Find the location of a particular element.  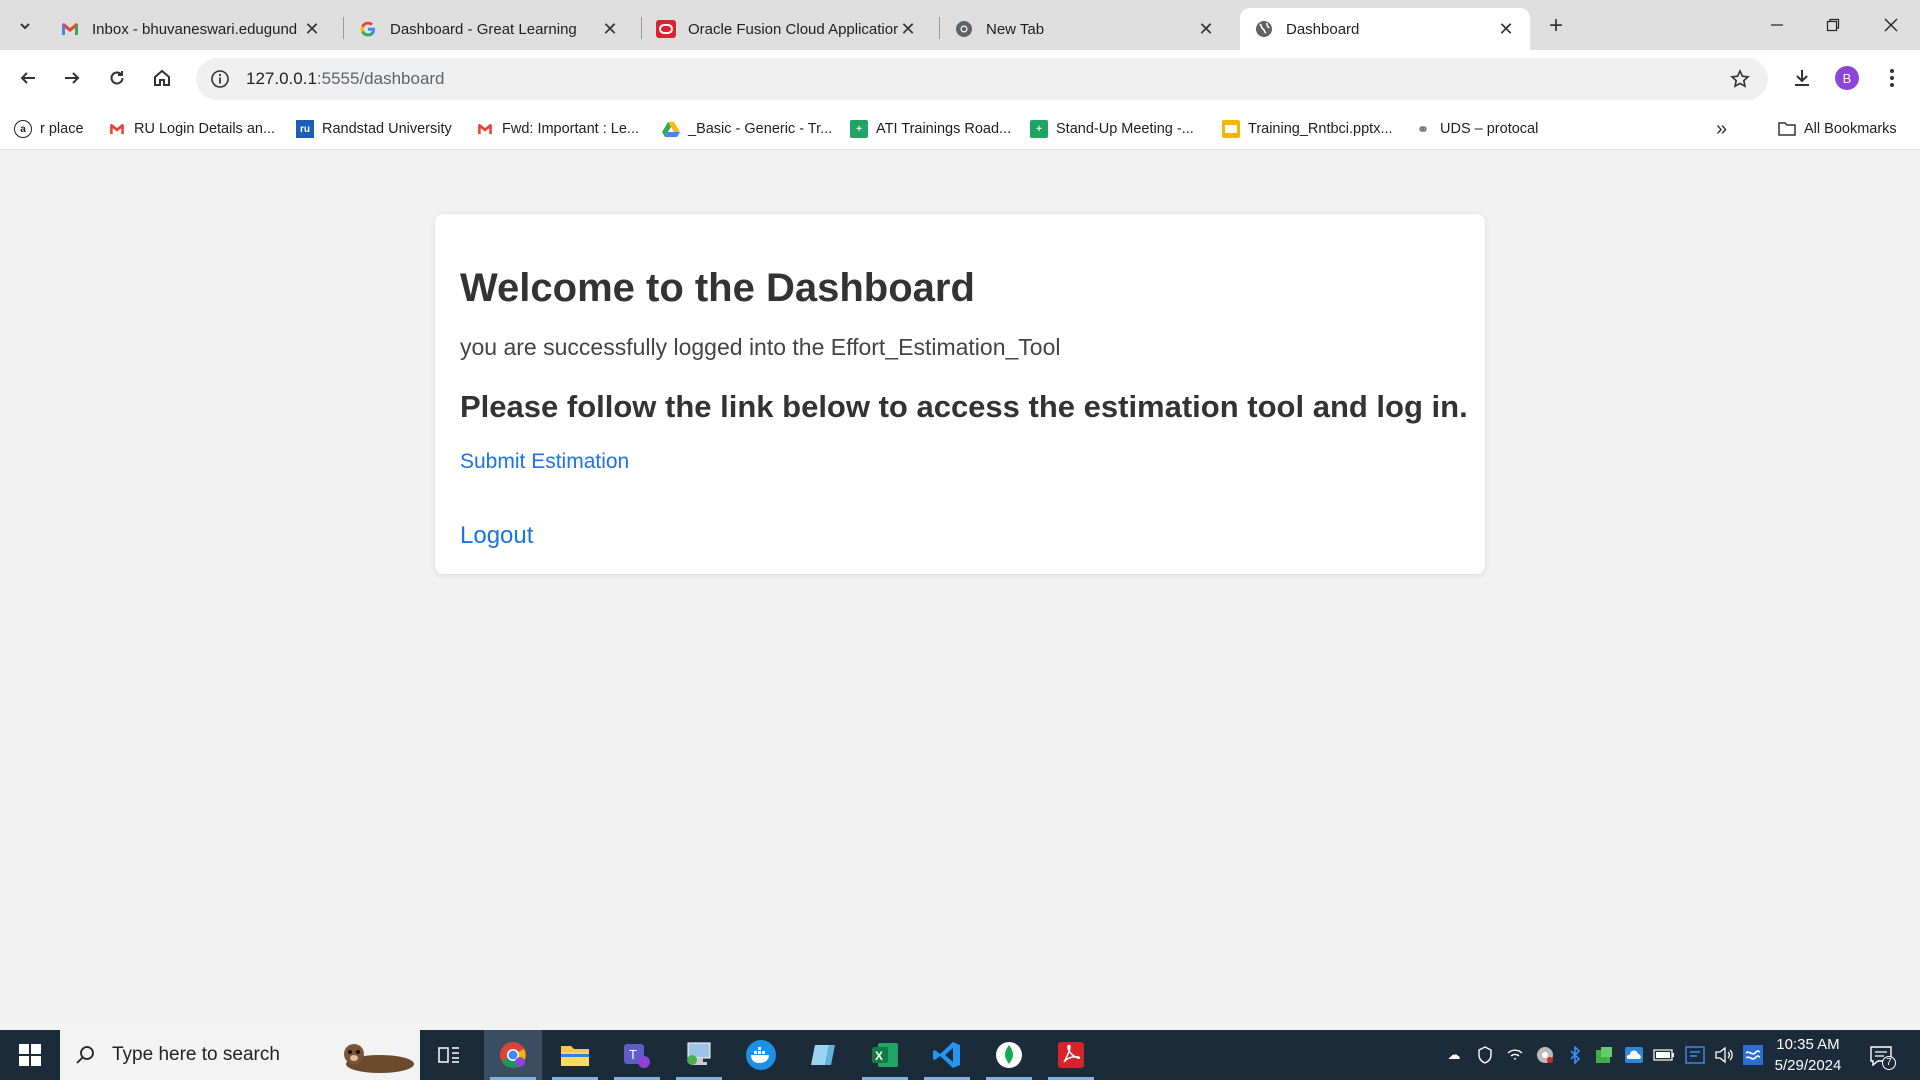

taskbar-remote-desktop is located at coordinates (699, 1055).